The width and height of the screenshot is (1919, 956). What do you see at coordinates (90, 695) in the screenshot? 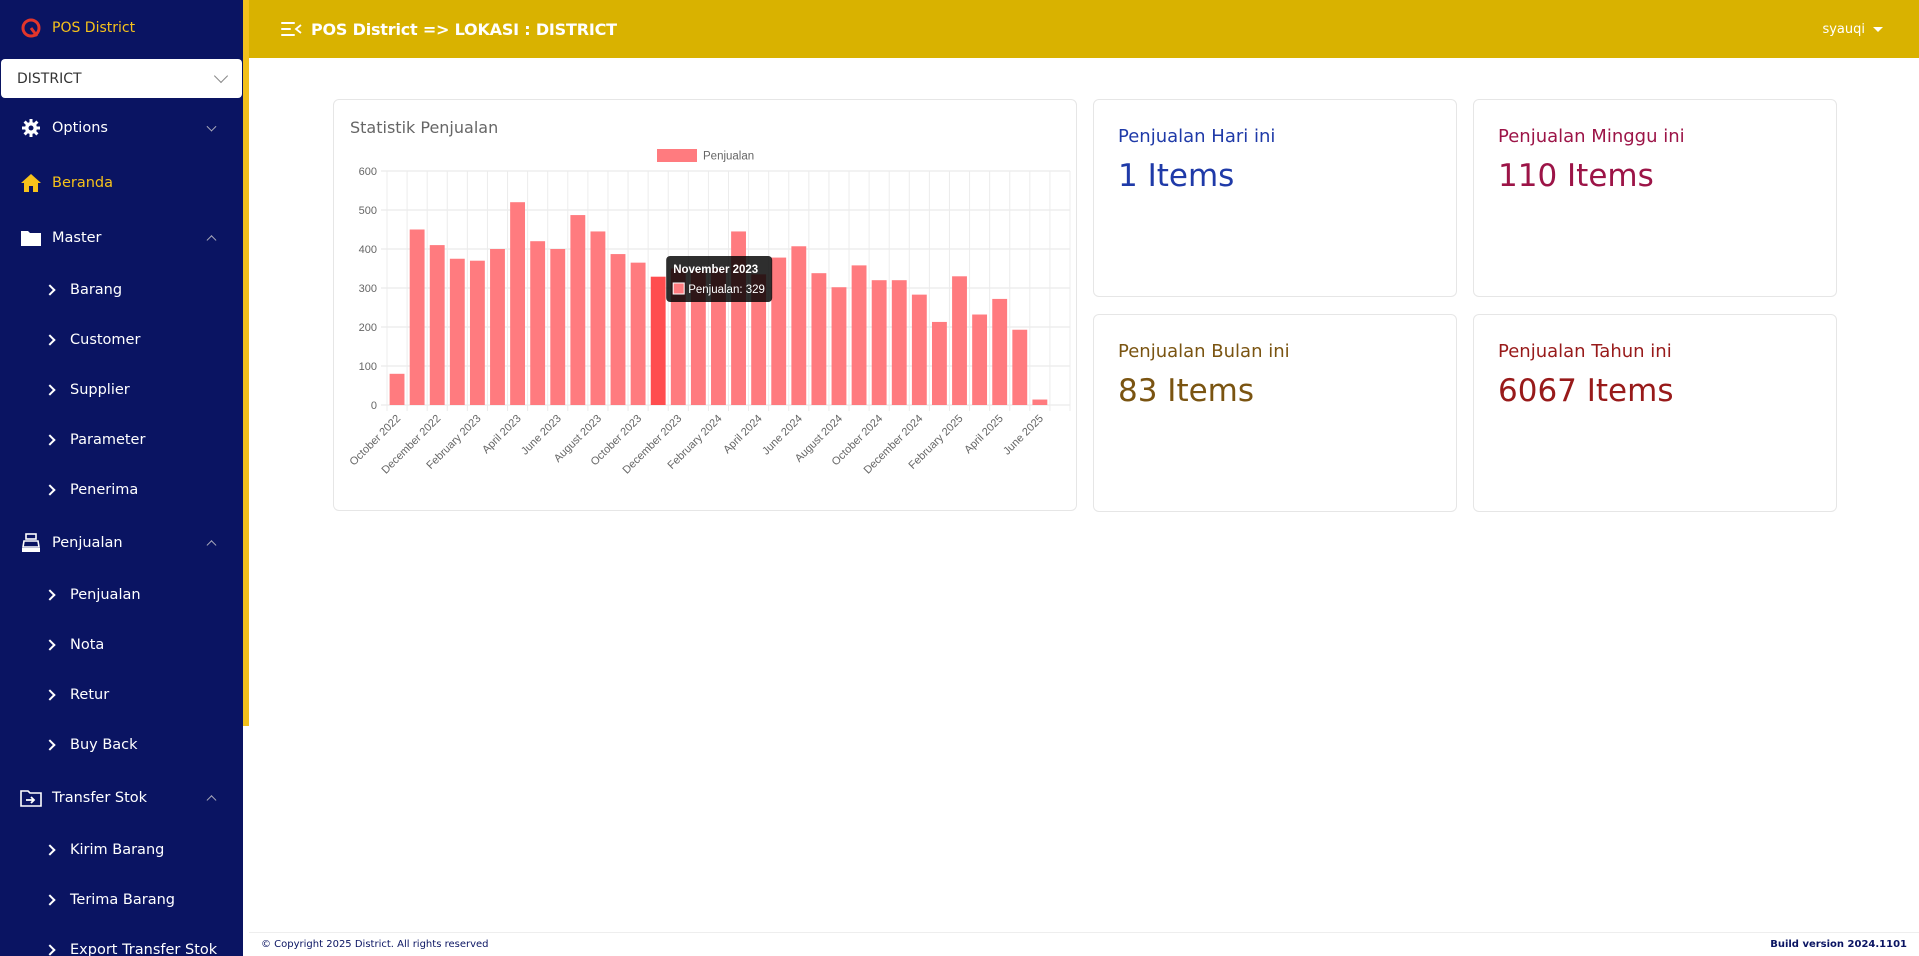
I see `sidebar-subitem-label: Retur` at bounding box center [90, 695].